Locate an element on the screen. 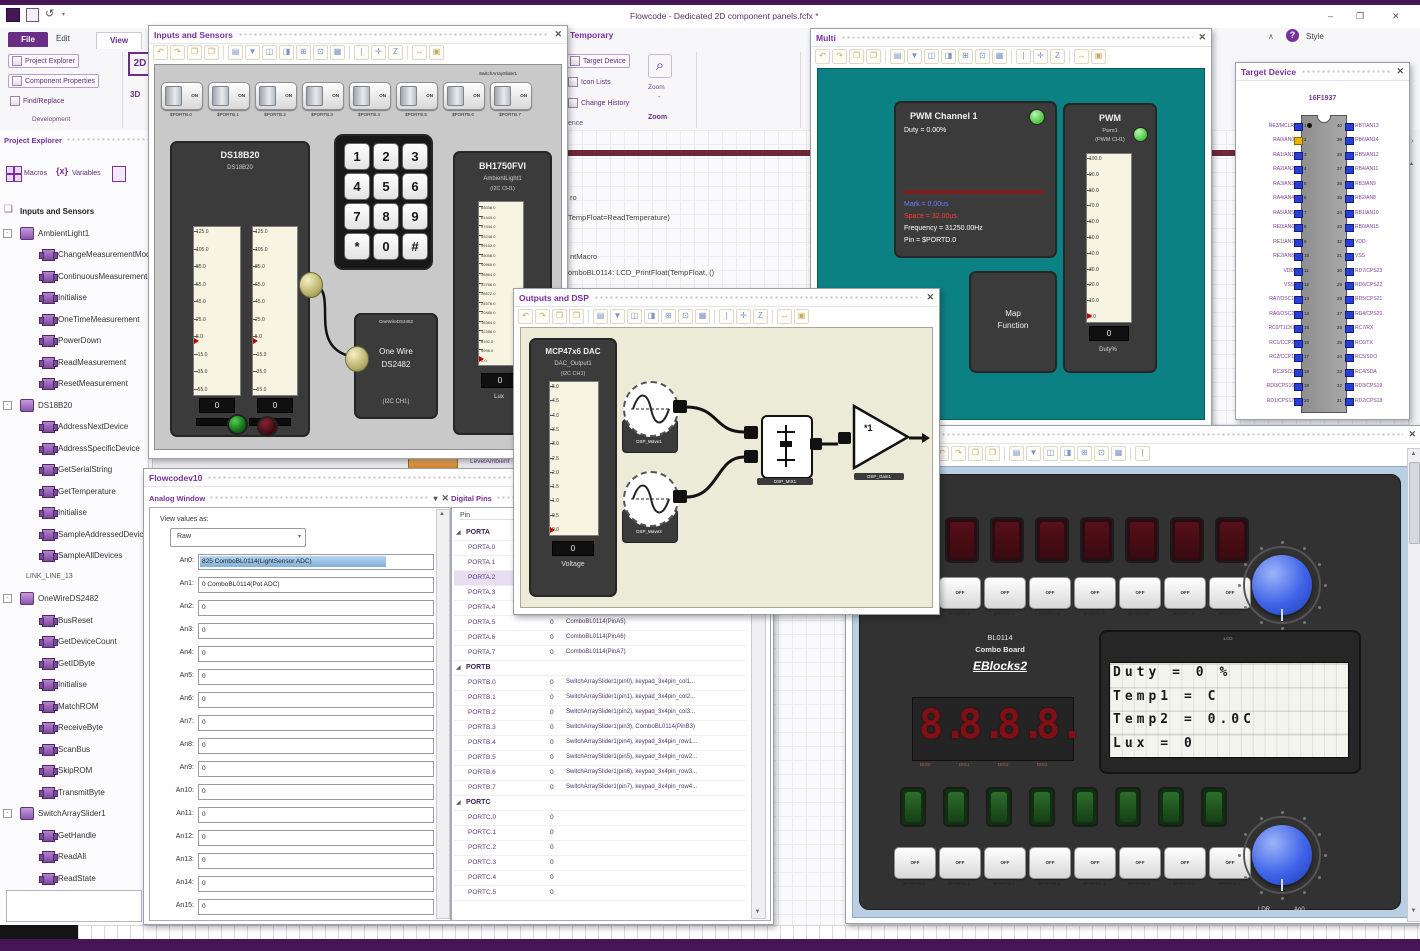 Image resolution: width=1420 pixels, height=951 pixels. tree-item-readall: ReadAll is located at coordinates (74, 857).